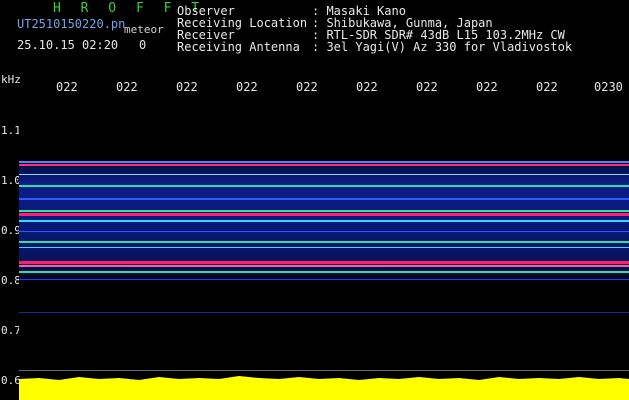 Image resolution: width=629 pixels, height=400 pixels. I want to click on freq-label: 1.0, so click(11, 180).